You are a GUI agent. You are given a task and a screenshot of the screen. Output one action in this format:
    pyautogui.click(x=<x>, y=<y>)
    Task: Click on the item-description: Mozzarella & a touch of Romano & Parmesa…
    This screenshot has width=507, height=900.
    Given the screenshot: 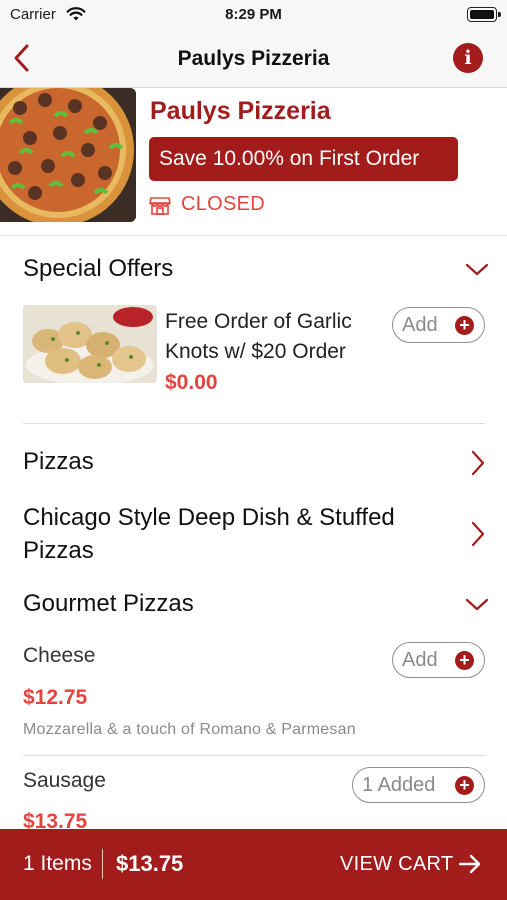 What is the action you would take?
    pyautogui.click(x=189, y=729)
    